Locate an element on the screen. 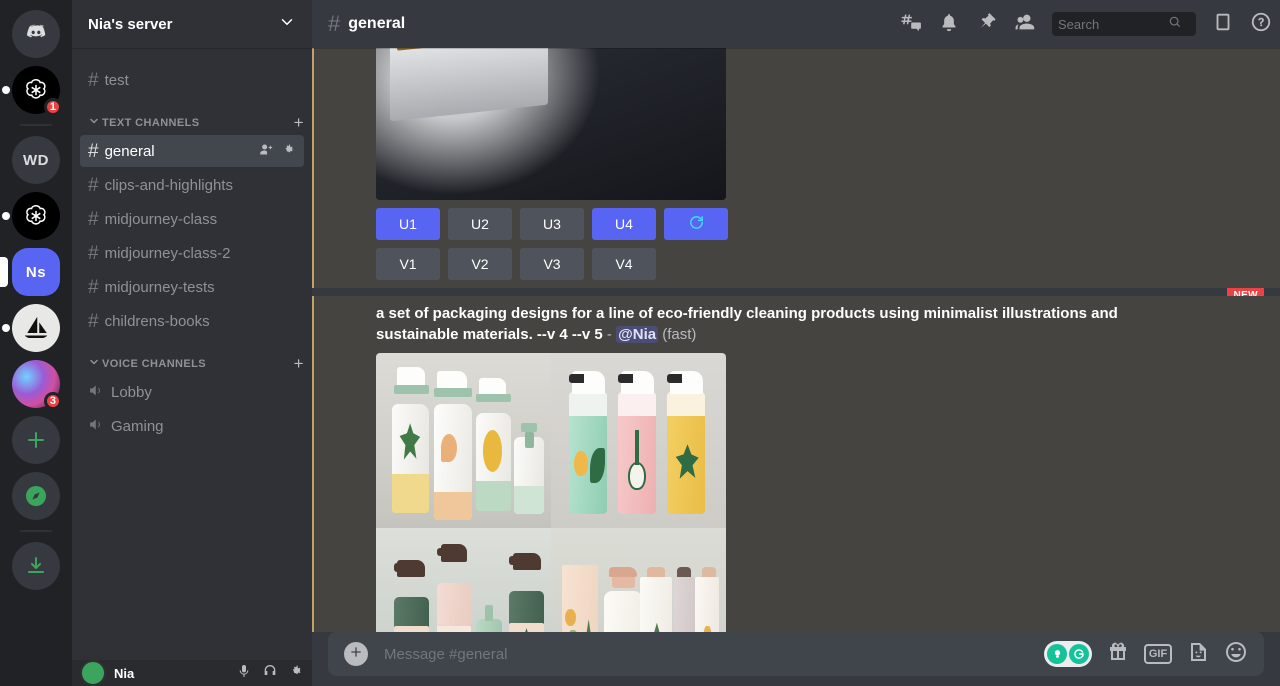  member-list-button is located at coordinates (1025, 24).